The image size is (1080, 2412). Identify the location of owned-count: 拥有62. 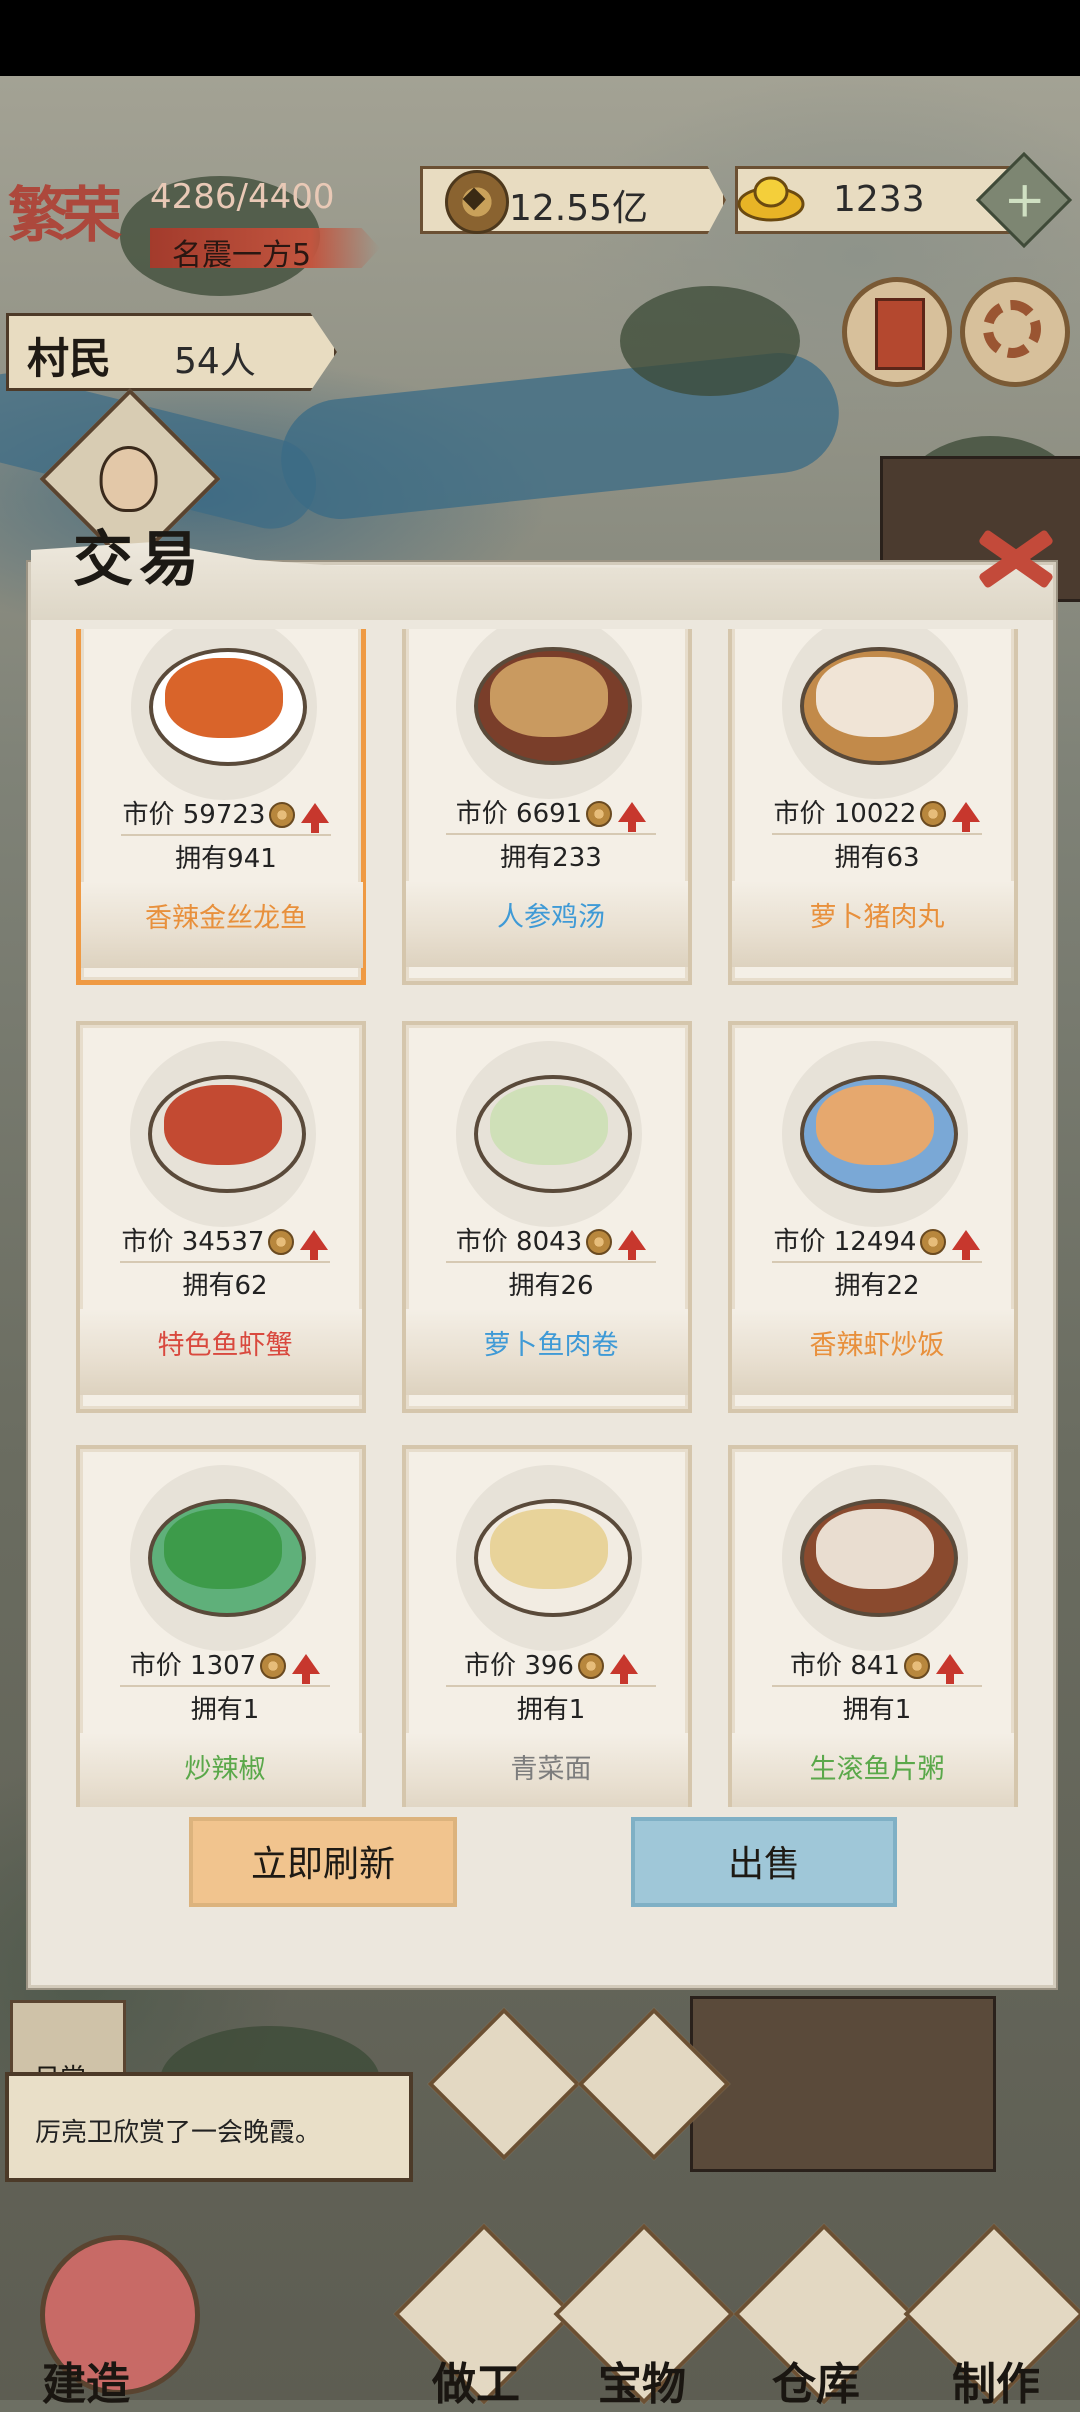
(225, 1286).